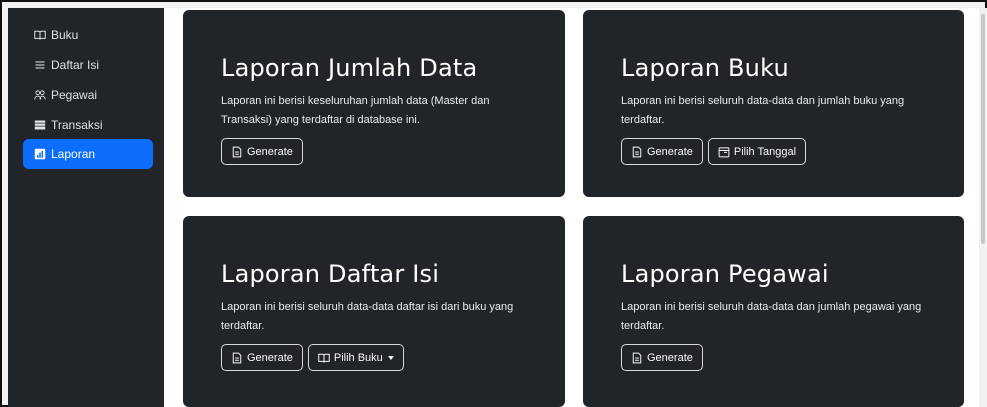 Image resolution: width=987 pixels, height=407 pixels. I want to click on button-label: Pilih Buku, so click(358, 357).